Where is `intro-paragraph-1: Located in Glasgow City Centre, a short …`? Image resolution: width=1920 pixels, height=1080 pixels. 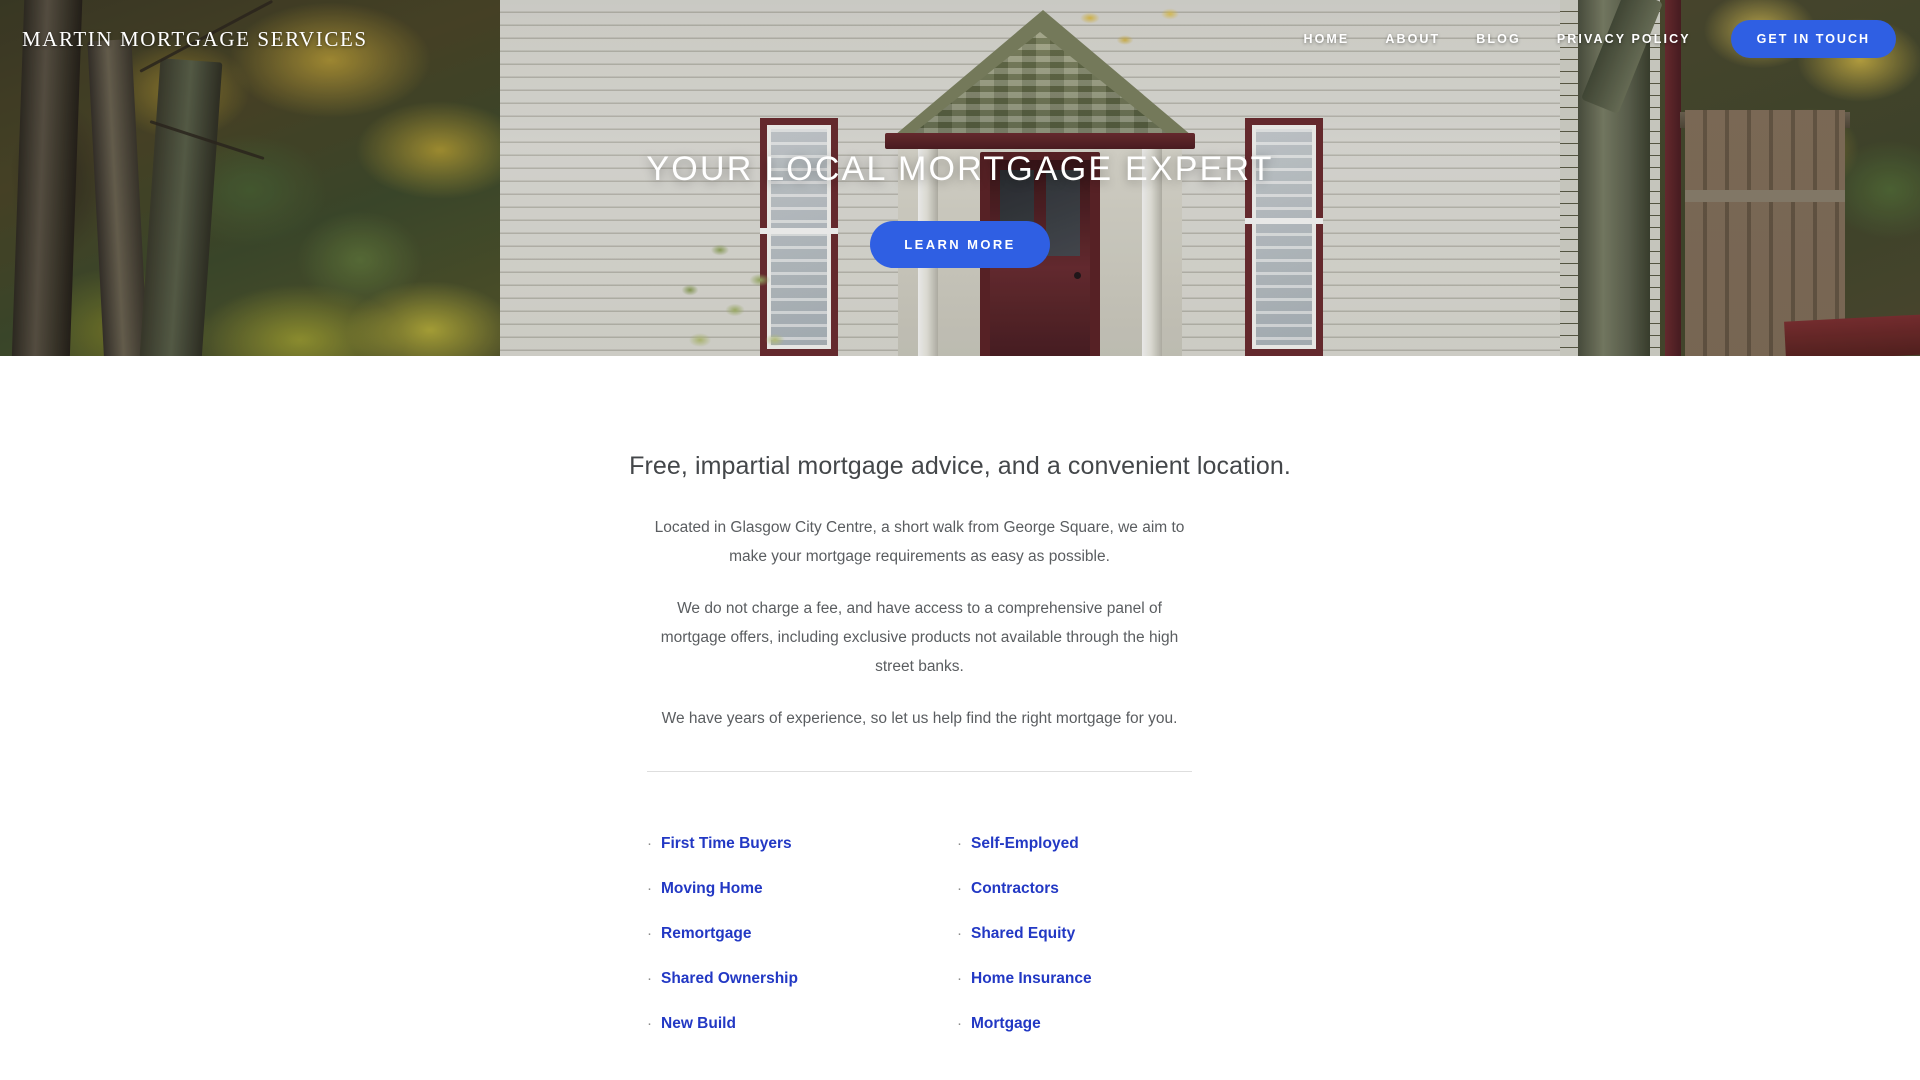 intro-paragraph-1: Located in Glasgow City Centre, a short … is located at coordinates (919, 542).